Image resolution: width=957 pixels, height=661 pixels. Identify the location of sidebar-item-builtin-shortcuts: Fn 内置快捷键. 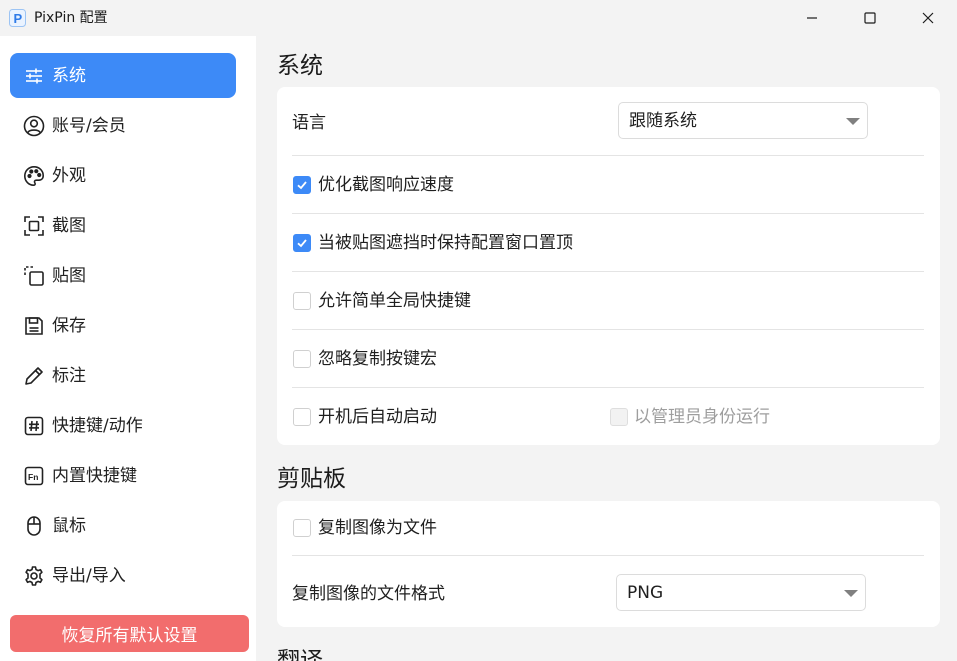
(123, 475).